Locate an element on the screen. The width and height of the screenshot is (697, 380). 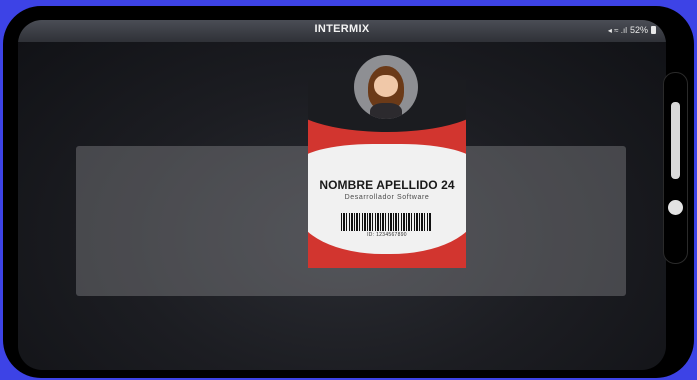
battery-level: 52% is located at coordinates (638, 30).